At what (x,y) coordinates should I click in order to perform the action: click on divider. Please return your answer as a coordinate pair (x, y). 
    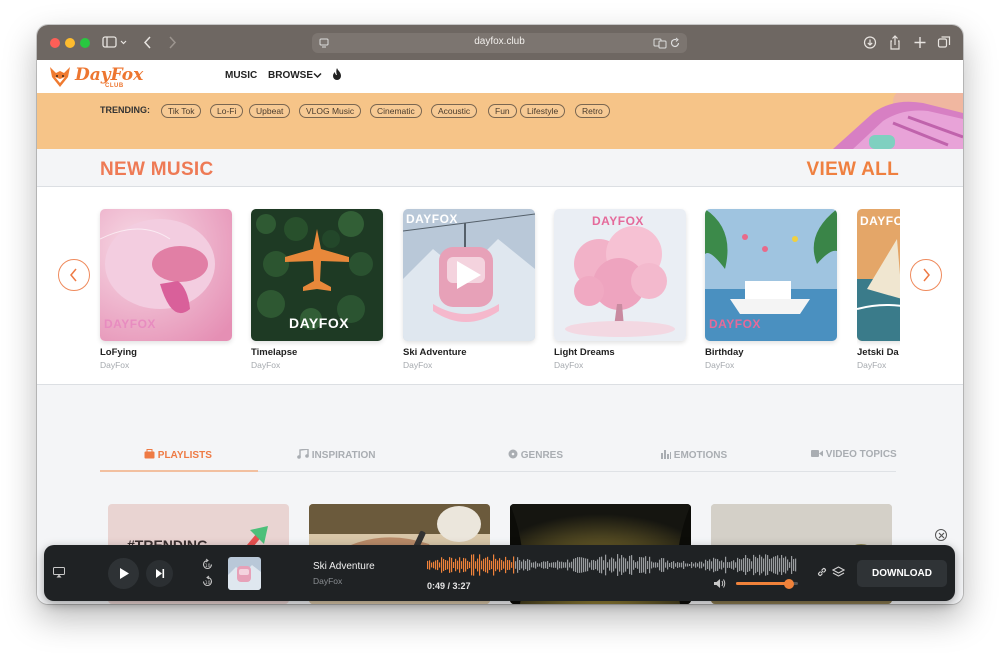
    Looking at the image, I should click on (500, 384).